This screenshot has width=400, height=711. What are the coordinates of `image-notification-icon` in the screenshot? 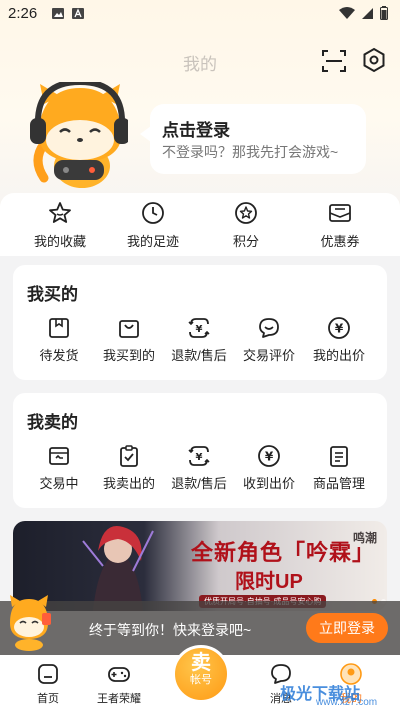 It's located at (58, 13).